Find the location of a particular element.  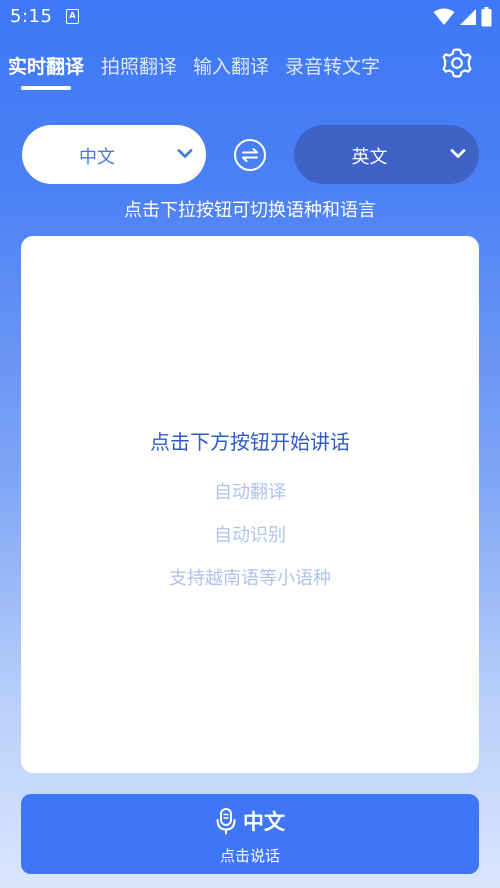

status-time: 5:15 is located at coordinates (31, 16).